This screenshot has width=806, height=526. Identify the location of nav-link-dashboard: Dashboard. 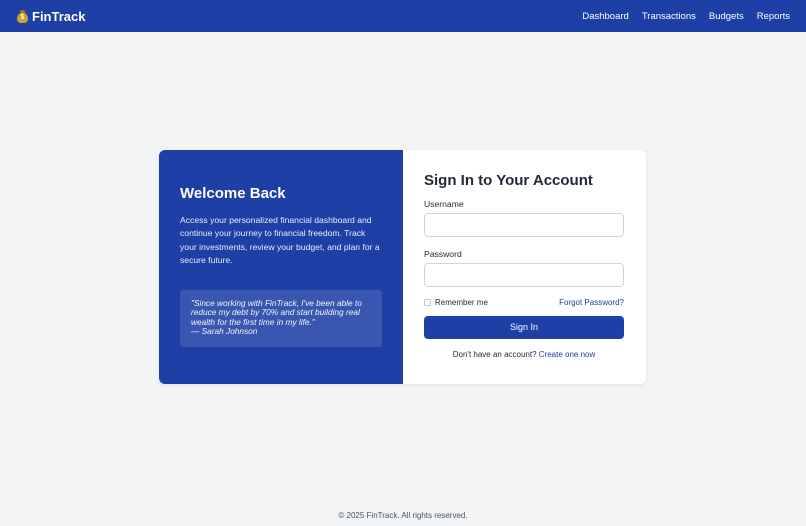
(605, 16).